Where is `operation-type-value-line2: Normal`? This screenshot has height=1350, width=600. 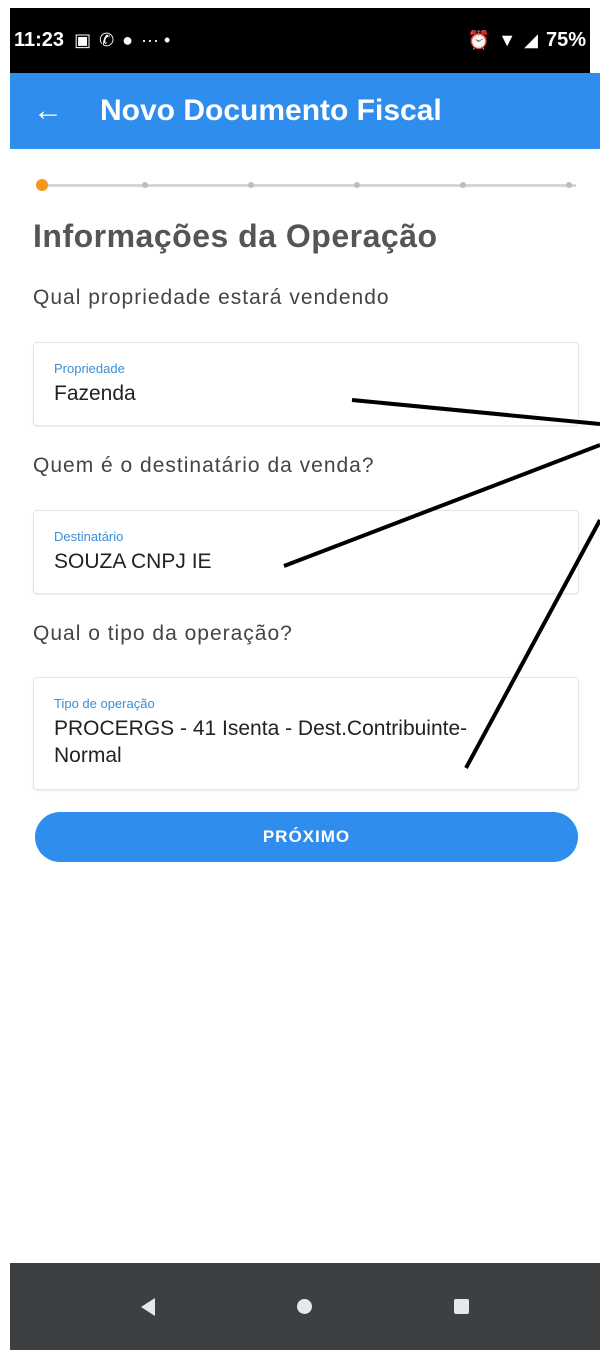
operation-type-value-line2: Normal is located at coordinates (88, 755).